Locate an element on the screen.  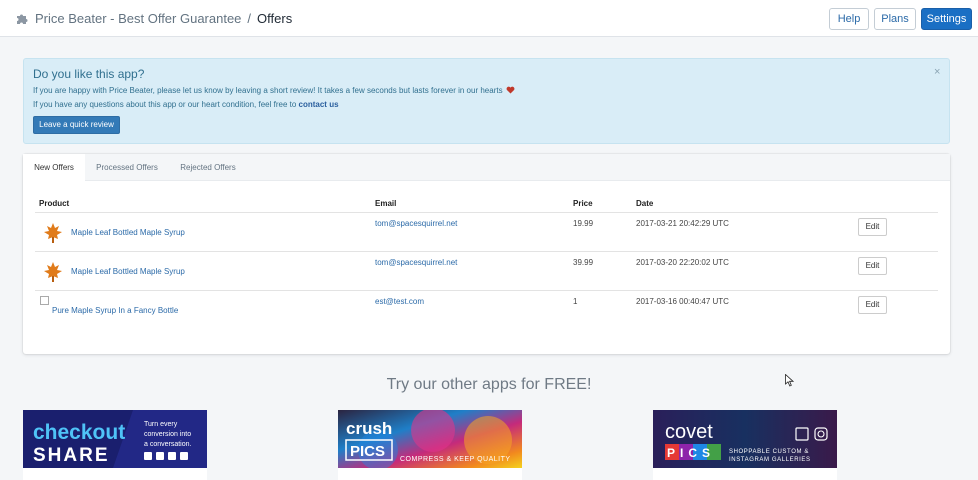
date-cell: 2017-03-21 20:42:29 UTC is located at coordinates (682, 223).